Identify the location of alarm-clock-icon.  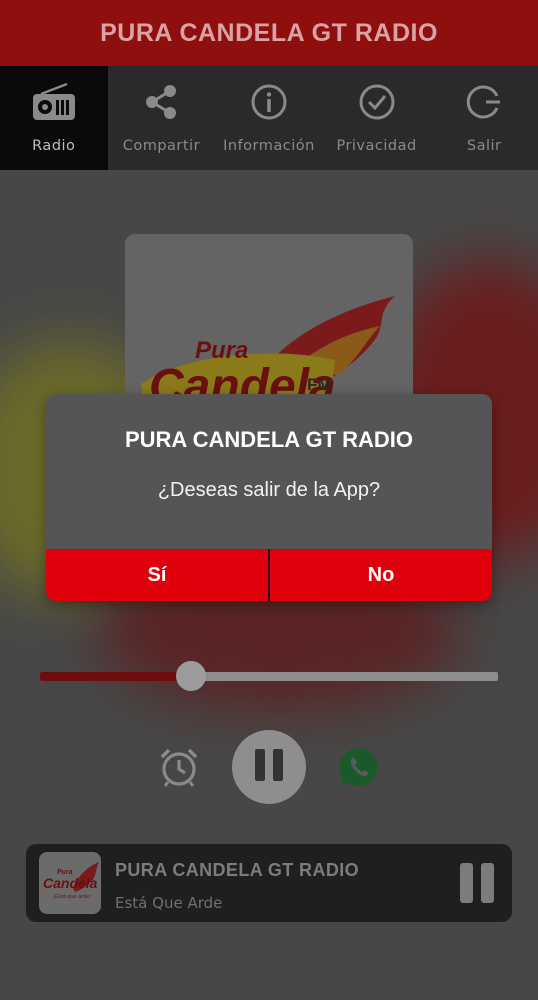
(179, 769).